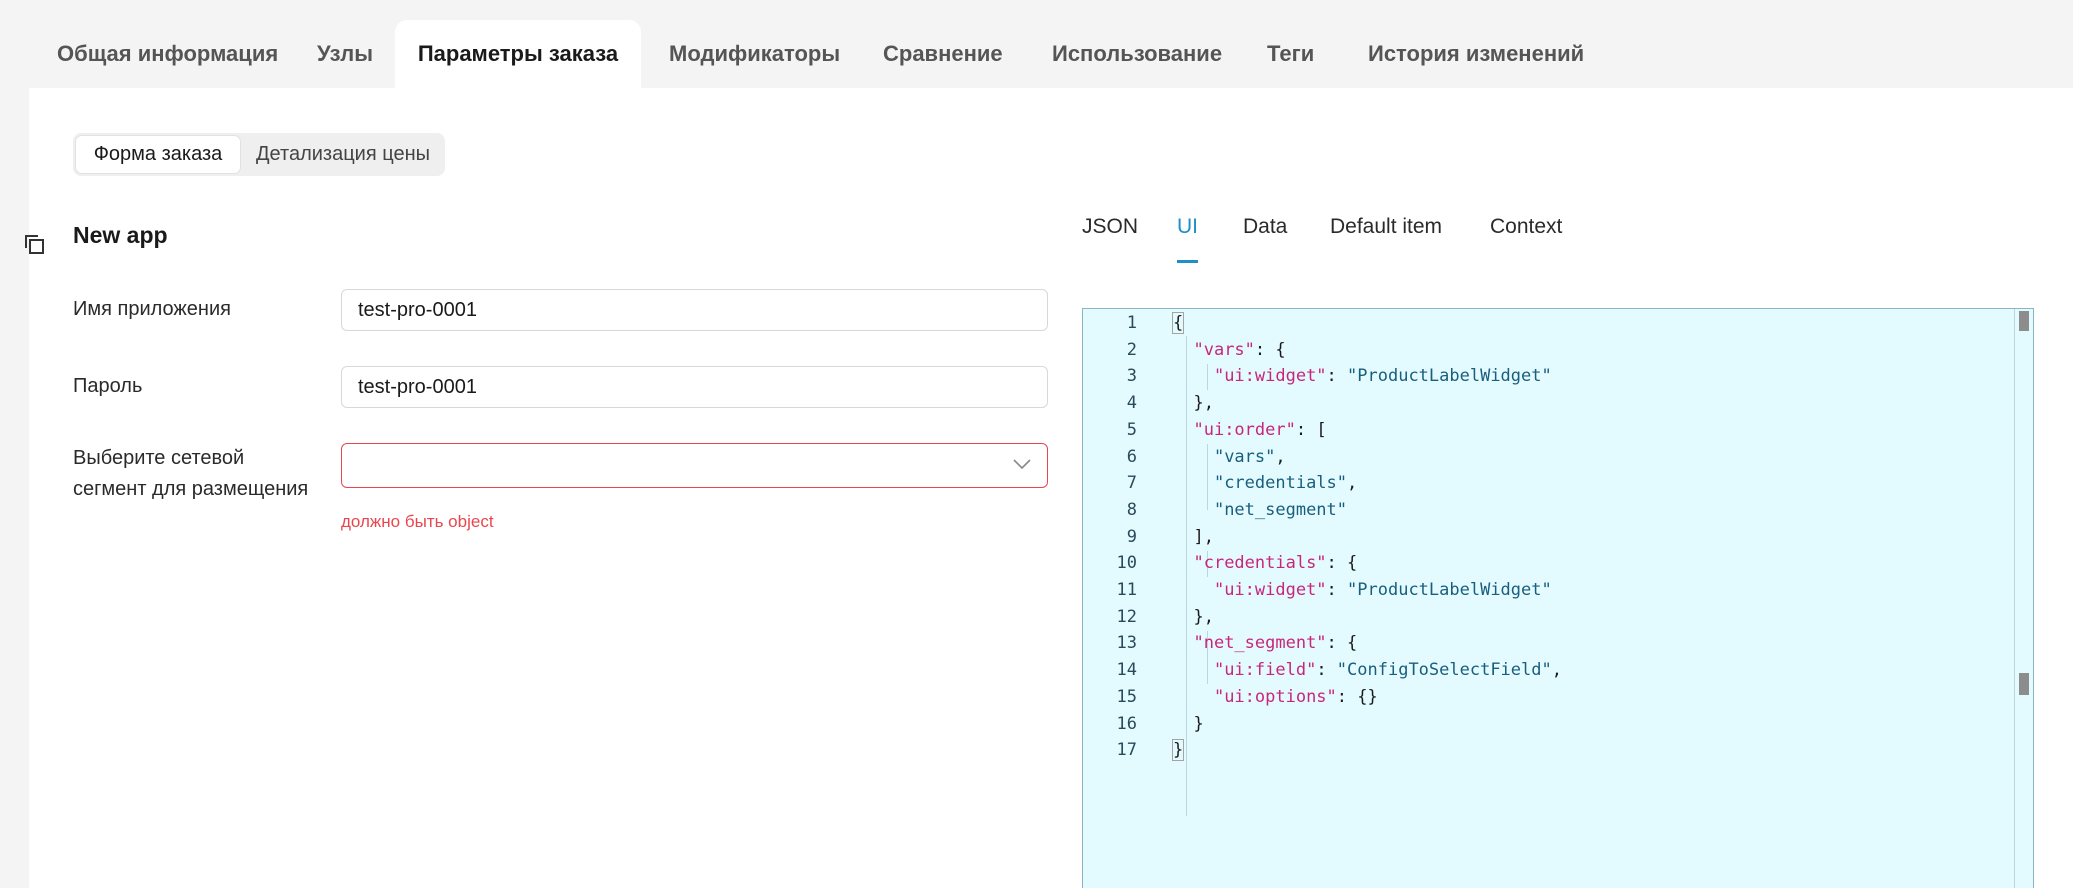 This screenshot has height=888, width=2073. Describe the element at coordinates (1187, 227) in the screenshot. I see `tab-ui: UI` at that location.